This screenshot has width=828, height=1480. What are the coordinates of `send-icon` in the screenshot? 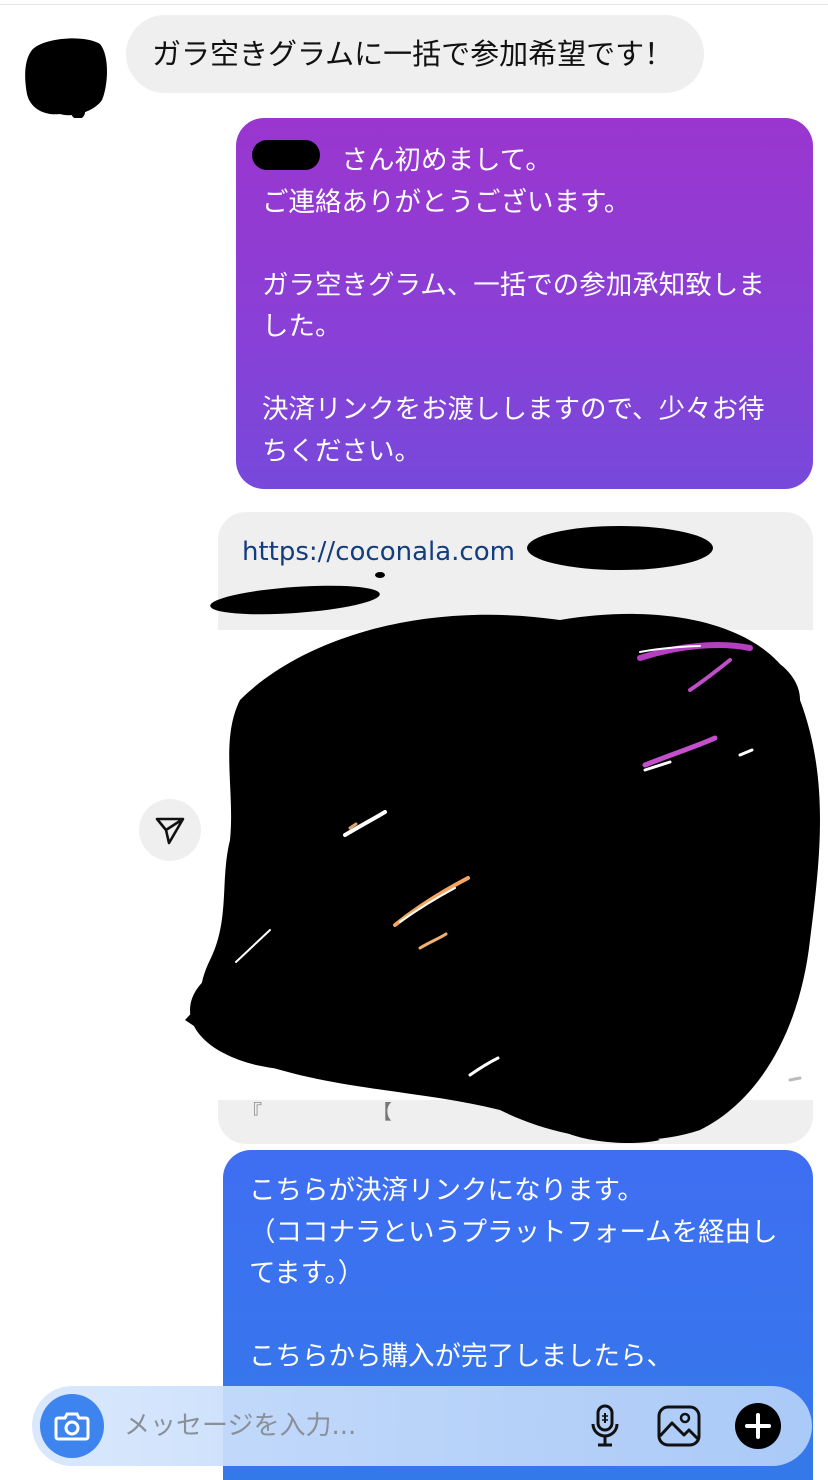 It's located at (170, 831).